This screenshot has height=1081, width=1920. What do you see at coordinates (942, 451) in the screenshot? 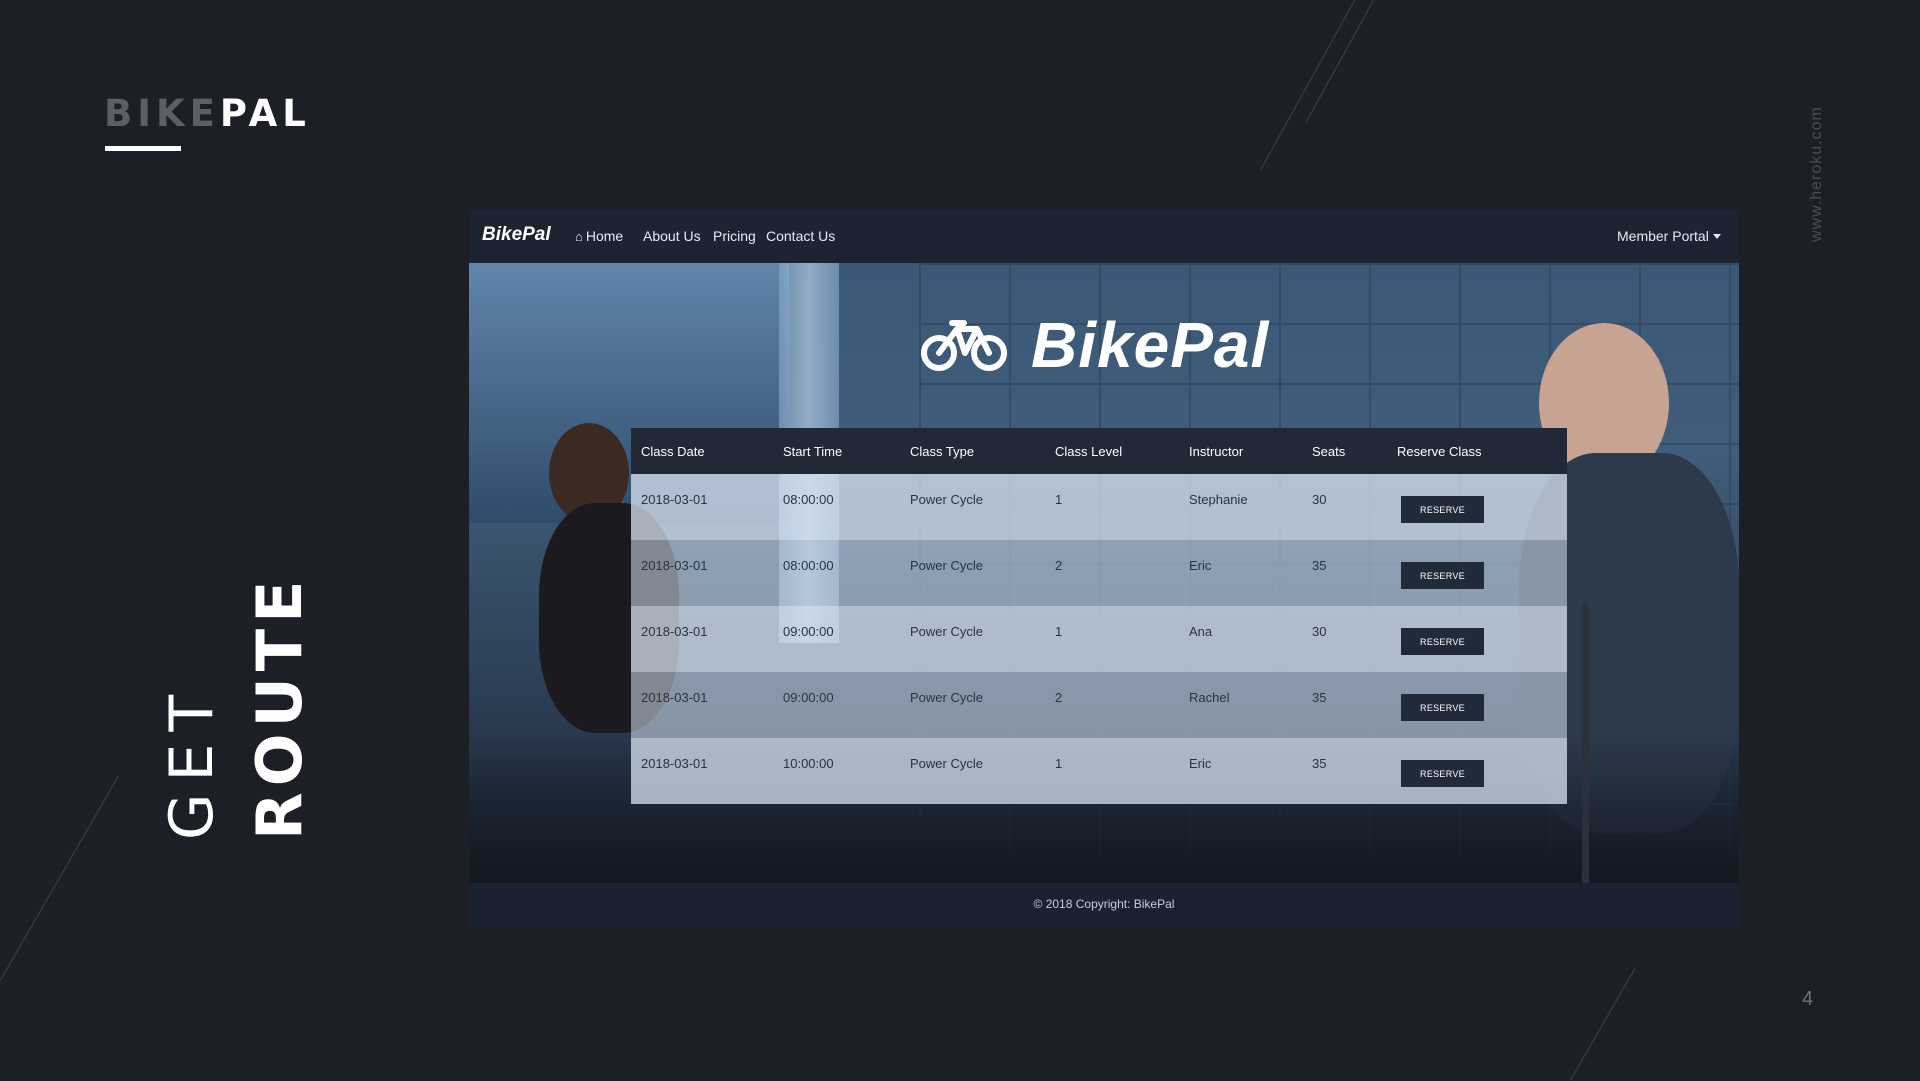
I see `header-class-type: Class Type` at bounding box center [942, 451].